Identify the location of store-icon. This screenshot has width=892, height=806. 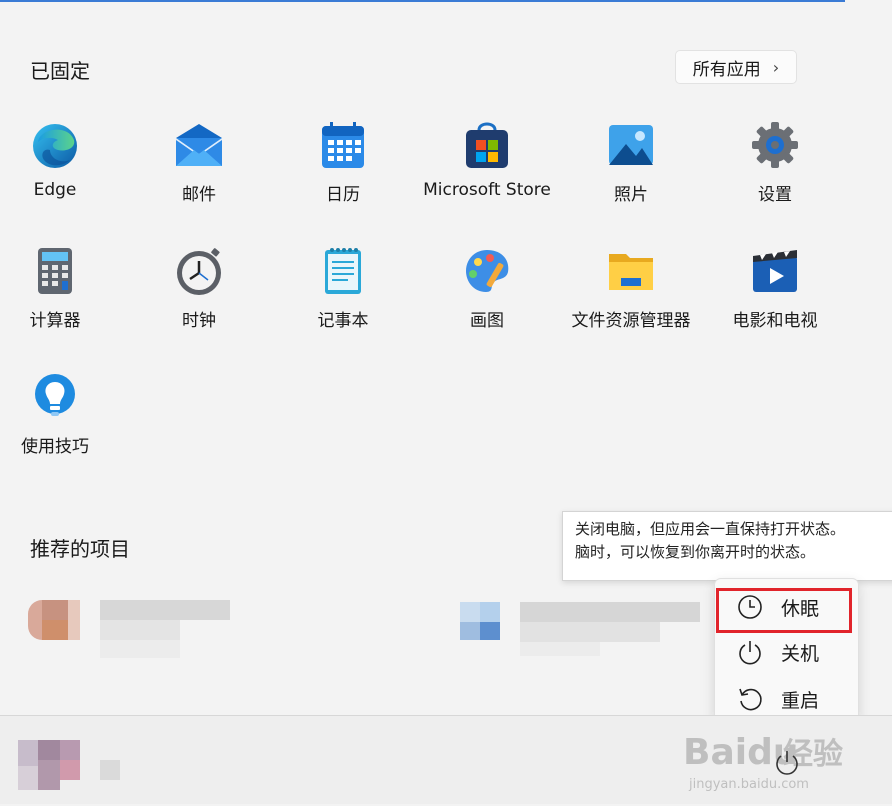
(487, 145).